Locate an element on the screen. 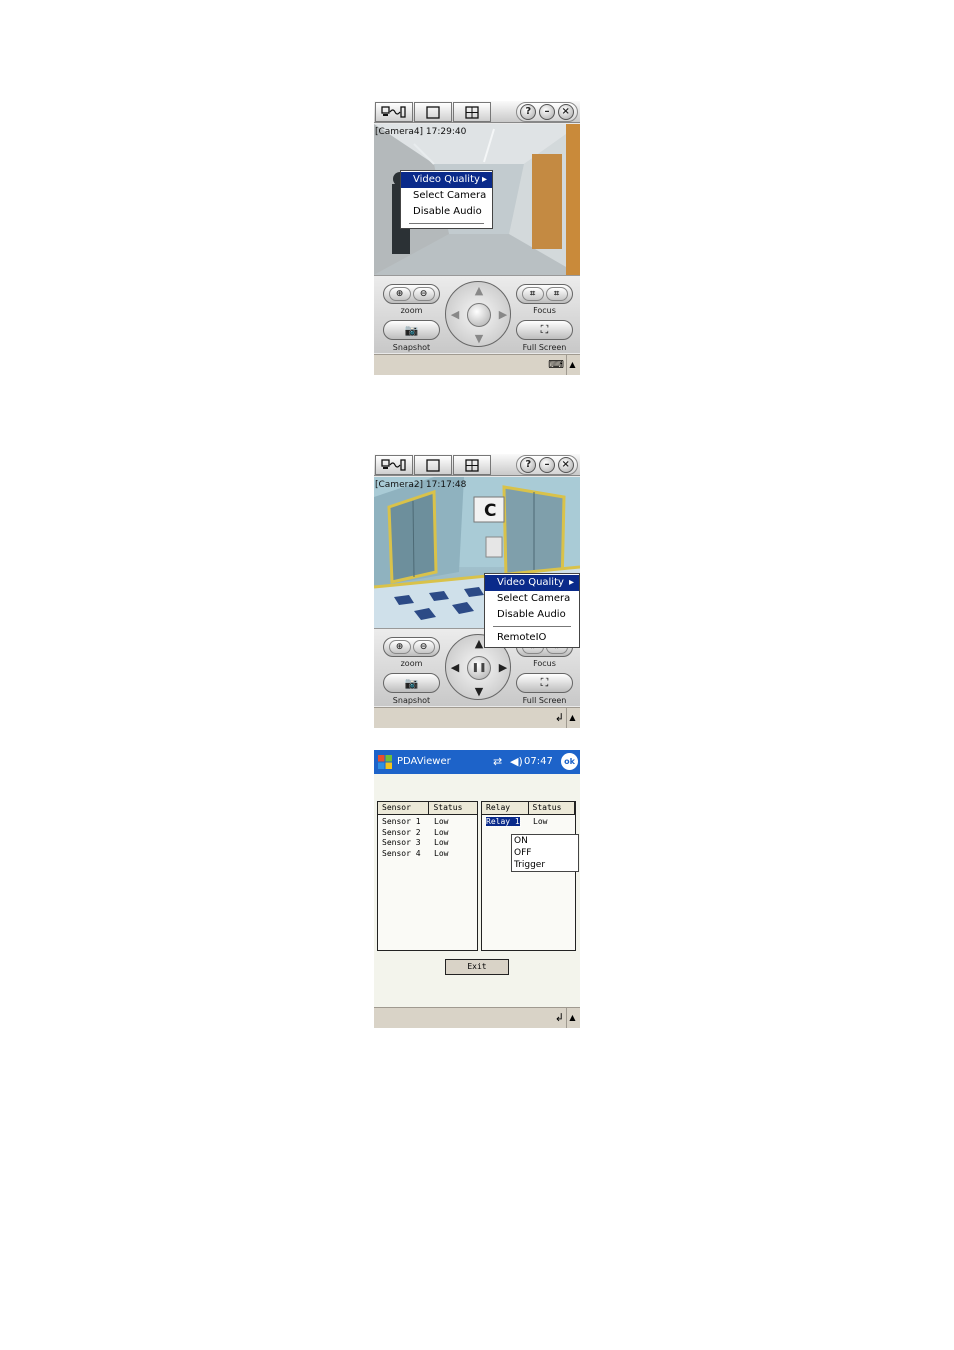 The width and height of the screenshot is (954, 1350). menu-off: OFF is located at coordinates (545, 853).